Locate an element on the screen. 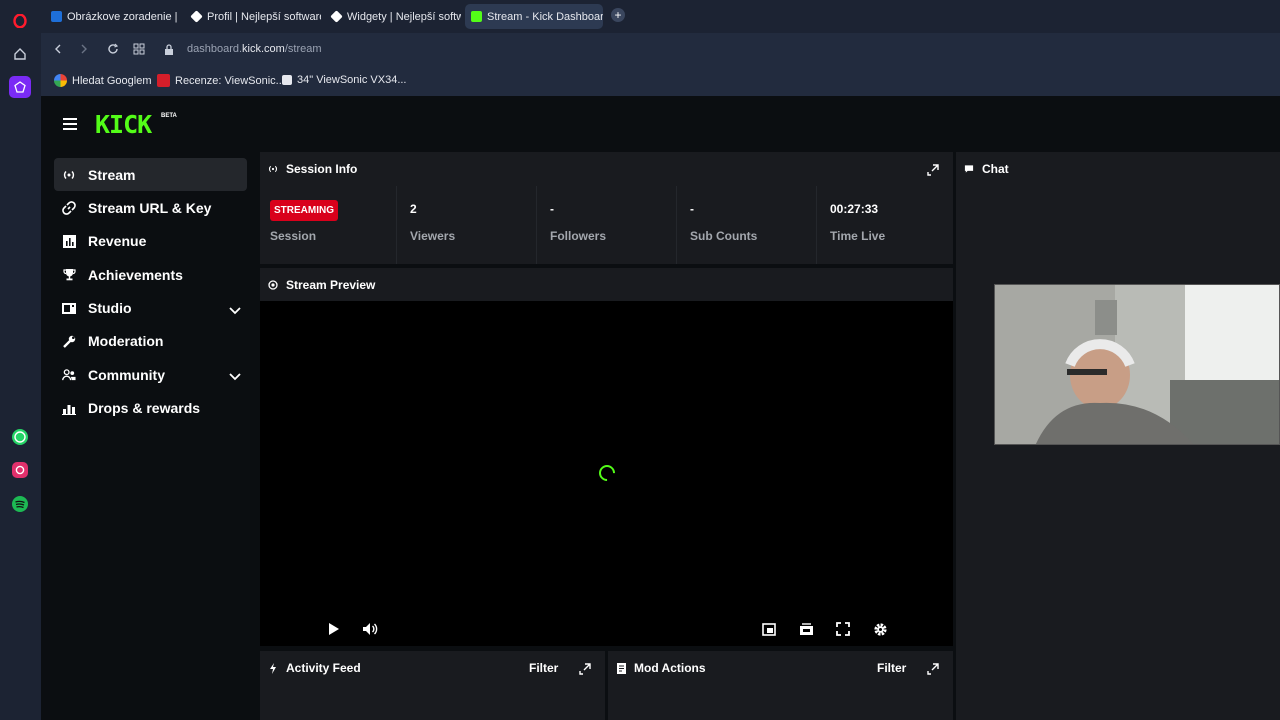 The image size is (1280, 720). forward-icon is located at coordinates (84, 49).